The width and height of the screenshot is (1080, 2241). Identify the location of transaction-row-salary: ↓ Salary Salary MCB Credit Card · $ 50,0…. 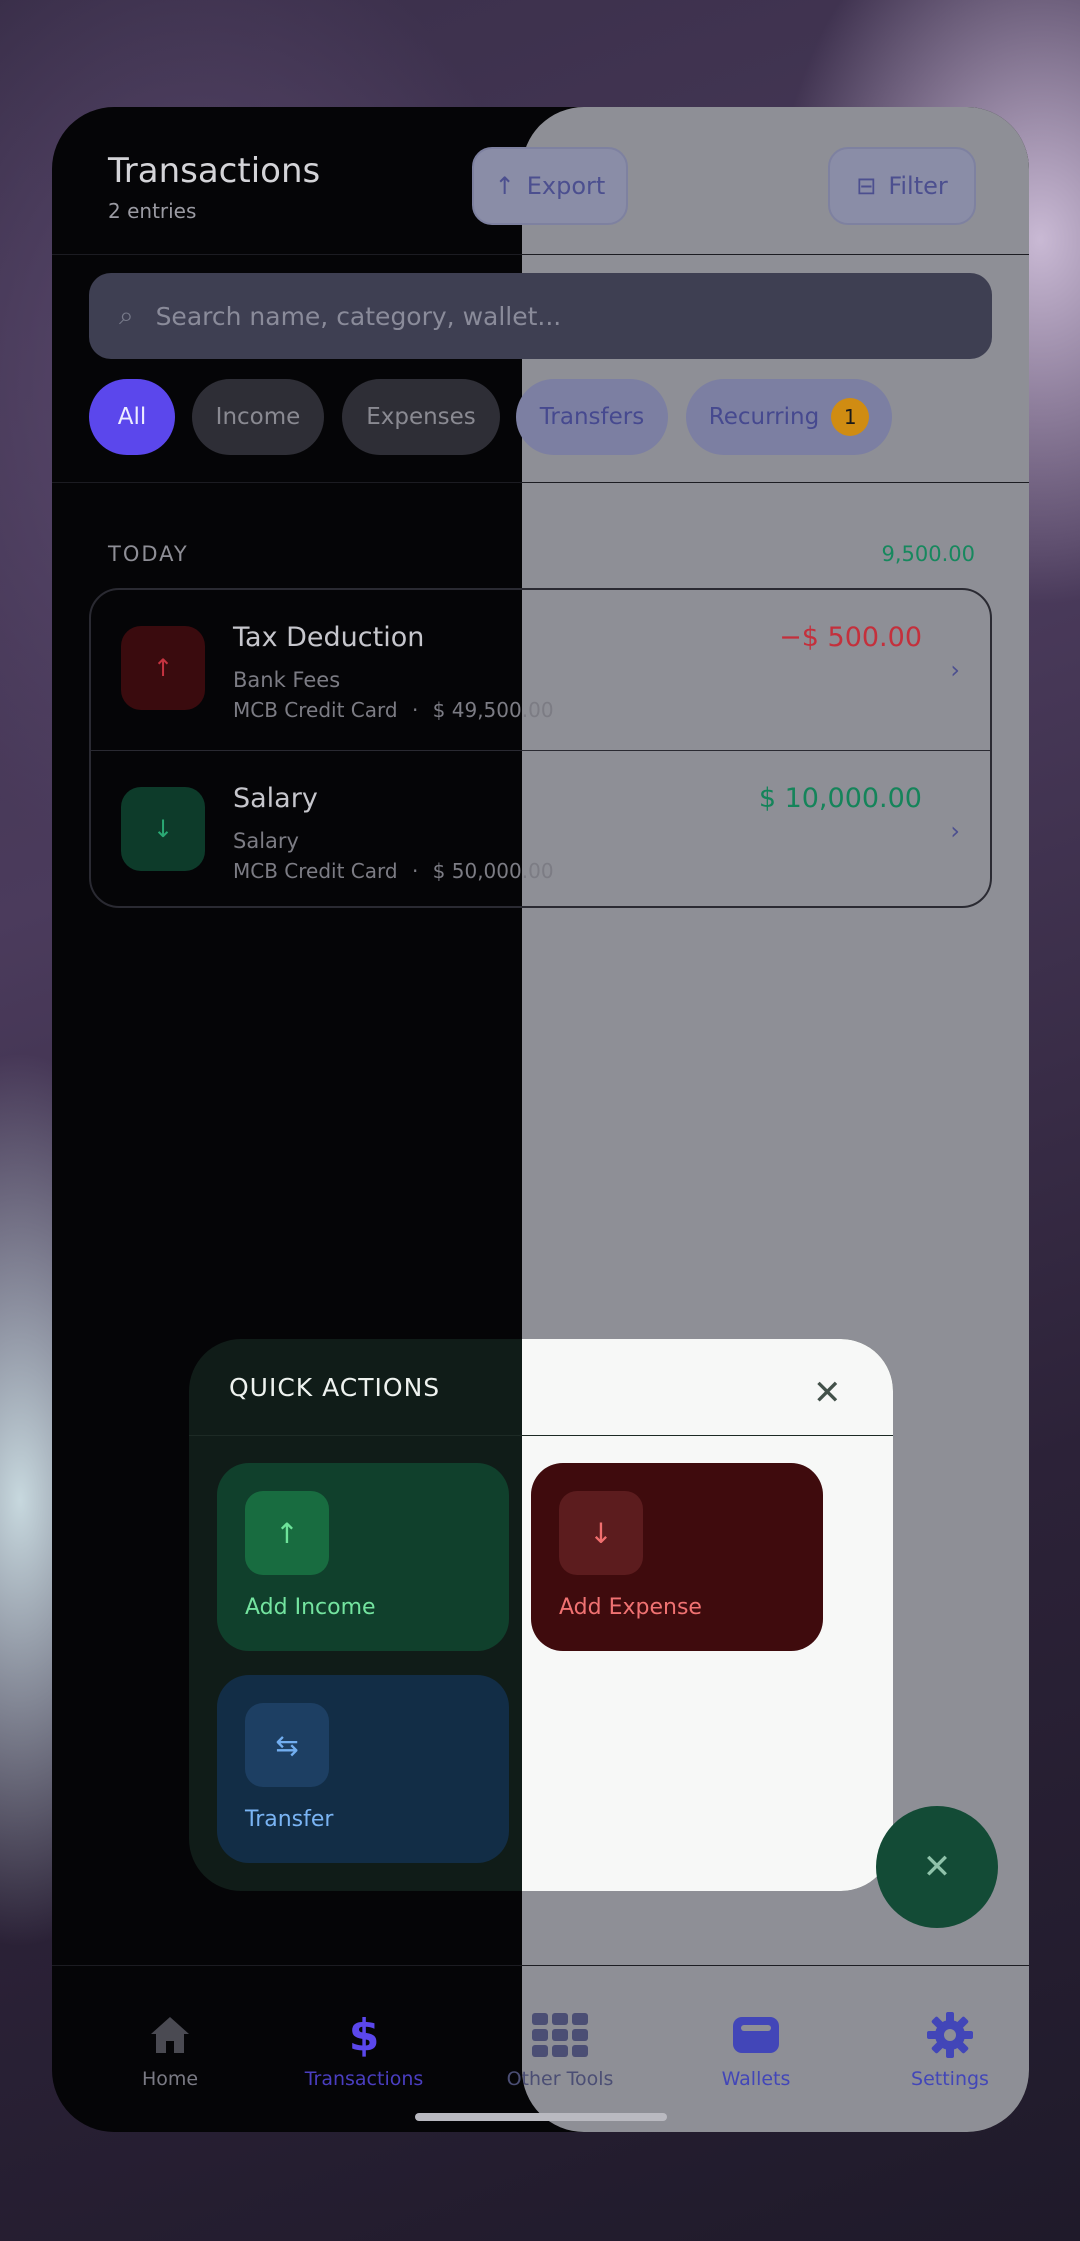
(540, 828).